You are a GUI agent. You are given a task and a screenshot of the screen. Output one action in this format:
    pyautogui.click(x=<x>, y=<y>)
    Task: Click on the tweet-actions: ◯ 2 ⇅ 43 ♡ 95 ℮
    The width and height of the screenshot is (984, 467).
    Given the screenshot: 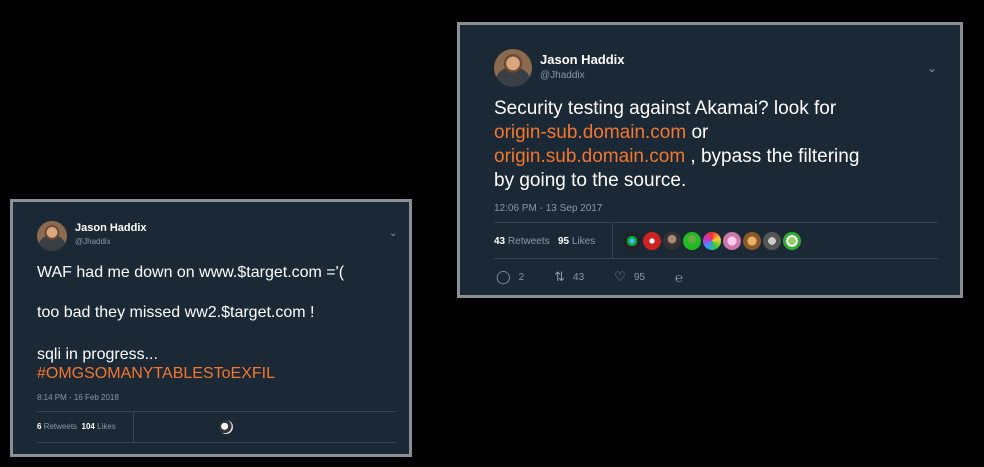 What is the action you would take?
    pyautogui.click(x=604, y=277)
    